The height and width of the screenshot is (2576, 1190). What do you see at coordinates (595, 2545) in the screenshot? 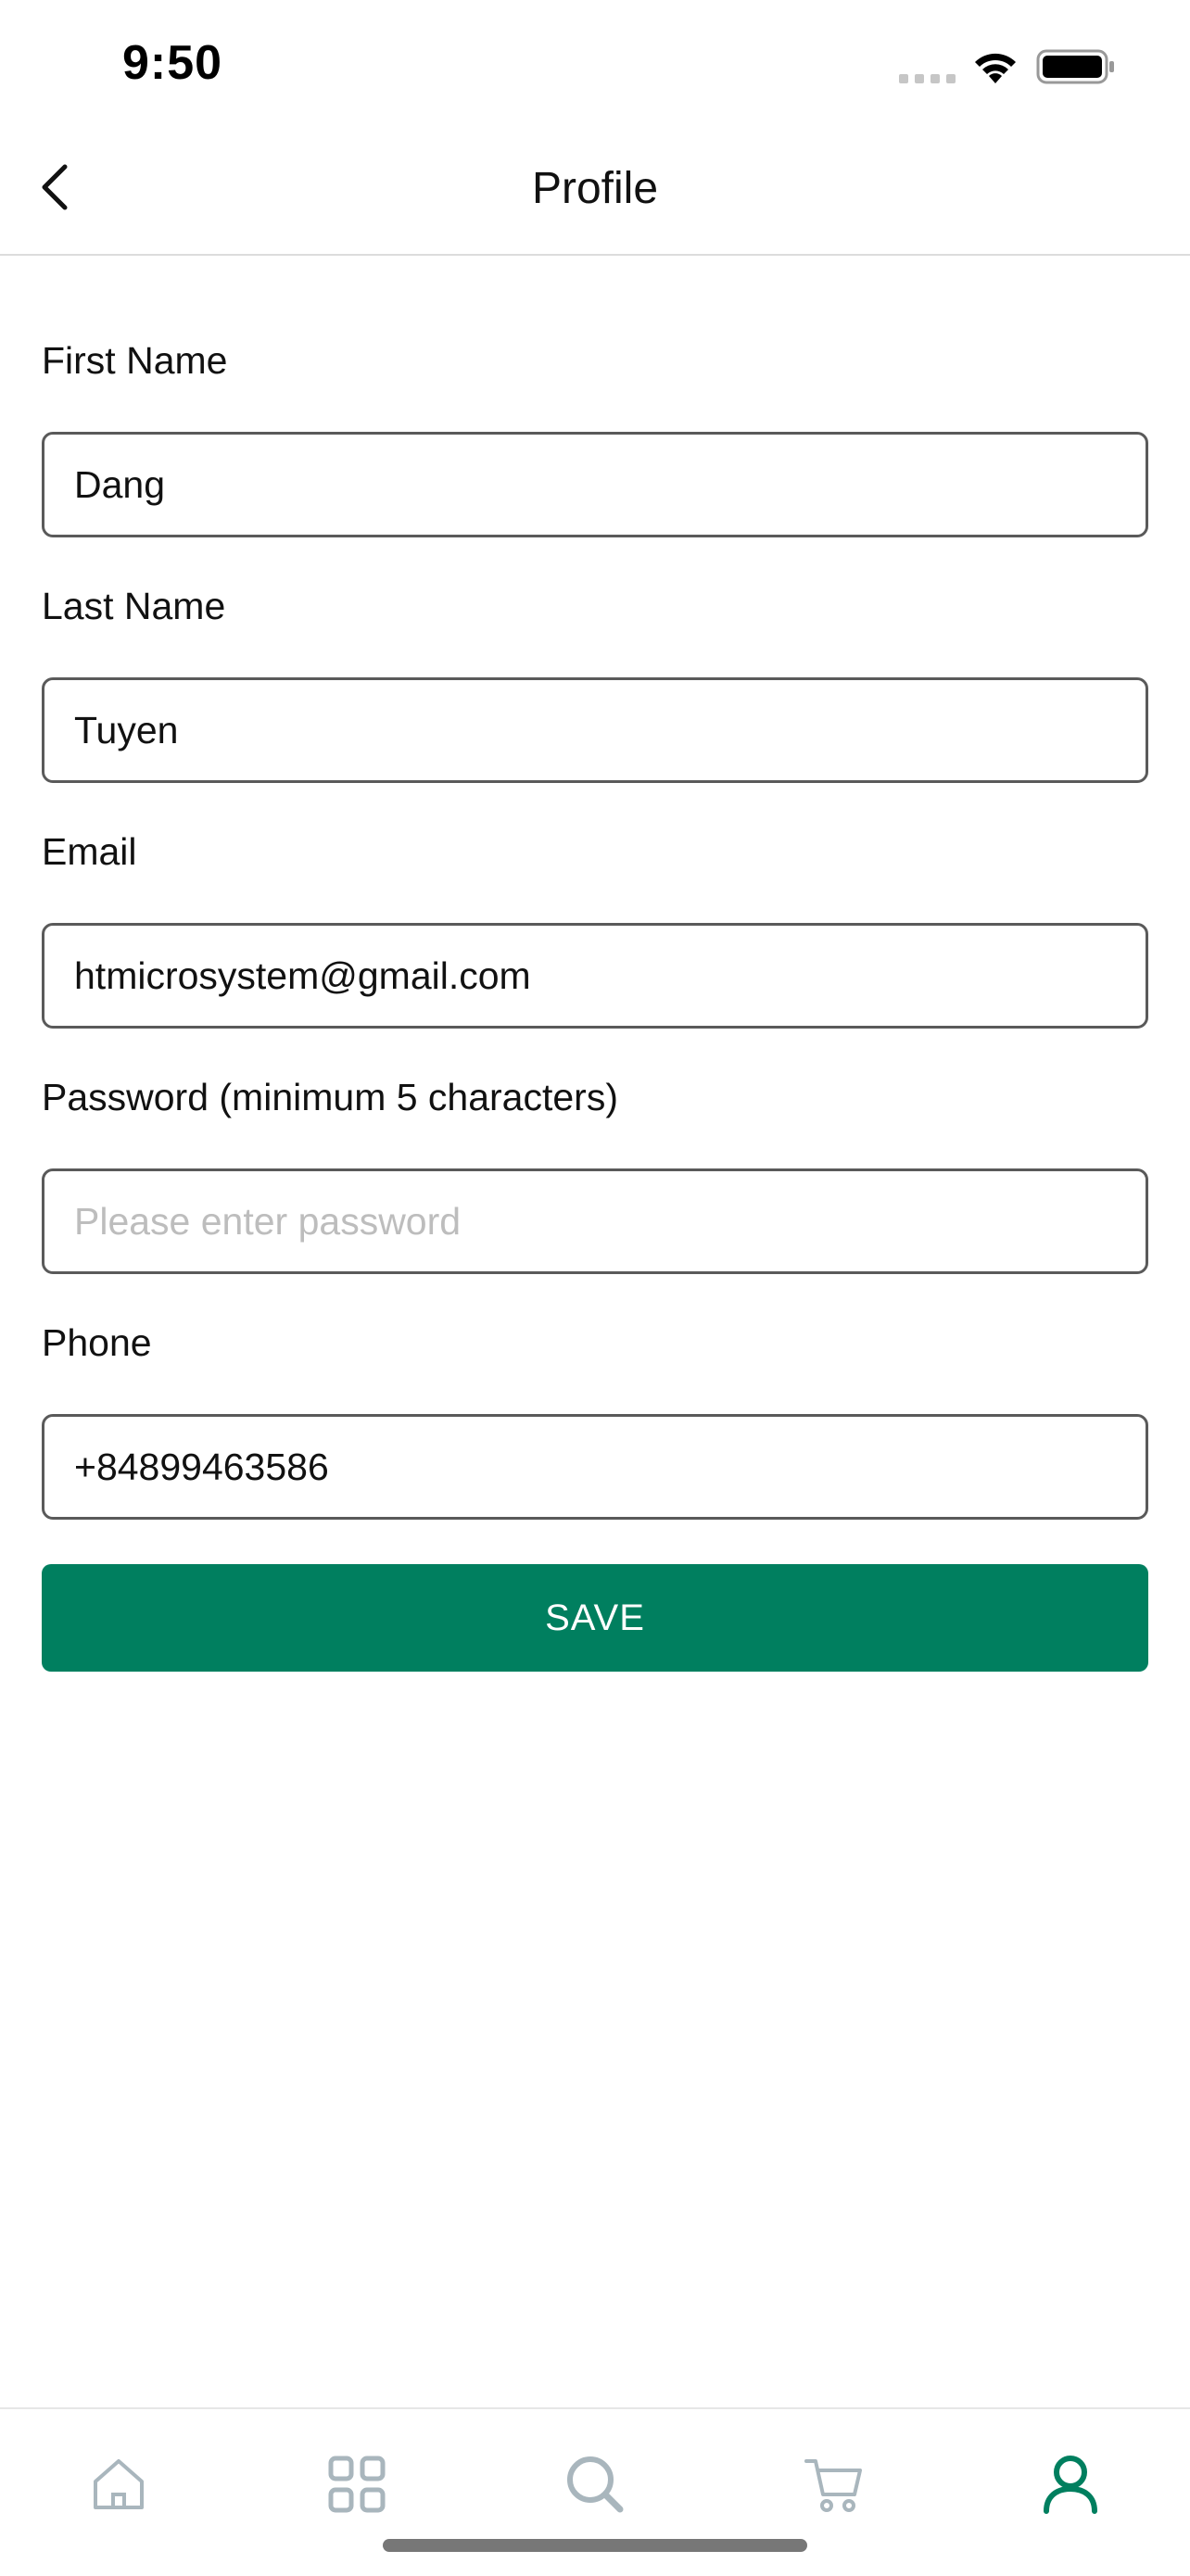
I see `home-indicator` at bounding box center [595, 2545].